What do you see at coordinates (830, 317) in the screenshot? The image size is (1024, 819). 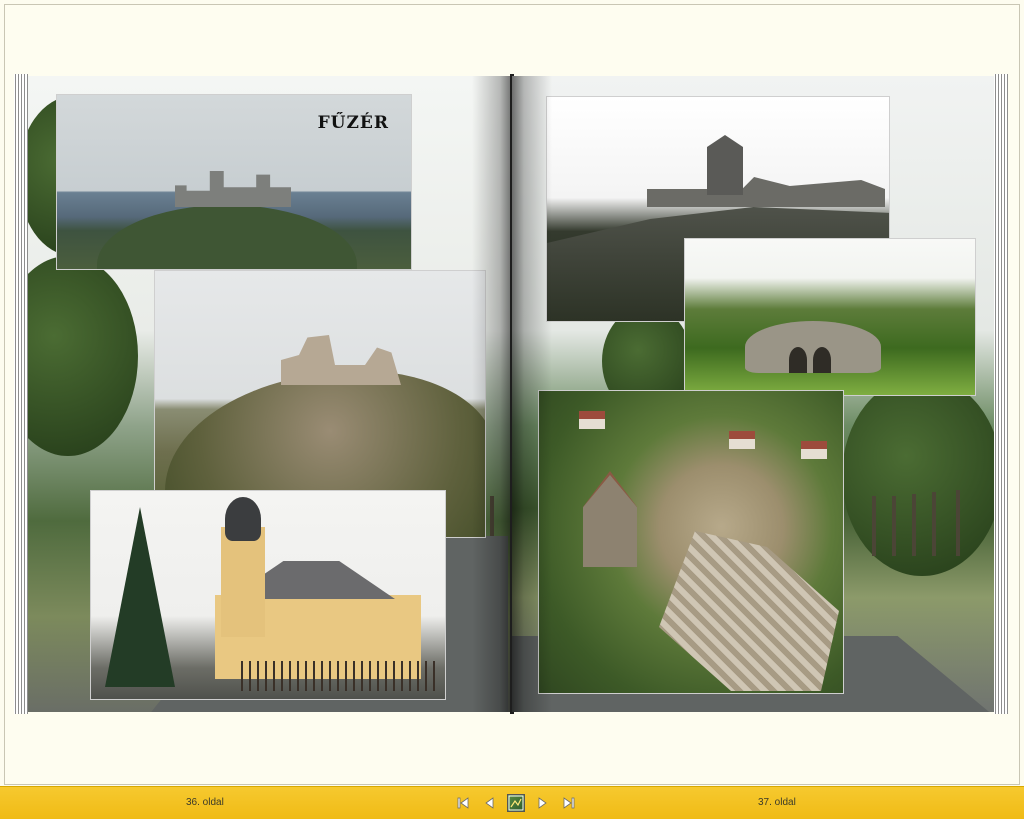 I see `photo-wine-cellar` at bounding box center [830, 317].